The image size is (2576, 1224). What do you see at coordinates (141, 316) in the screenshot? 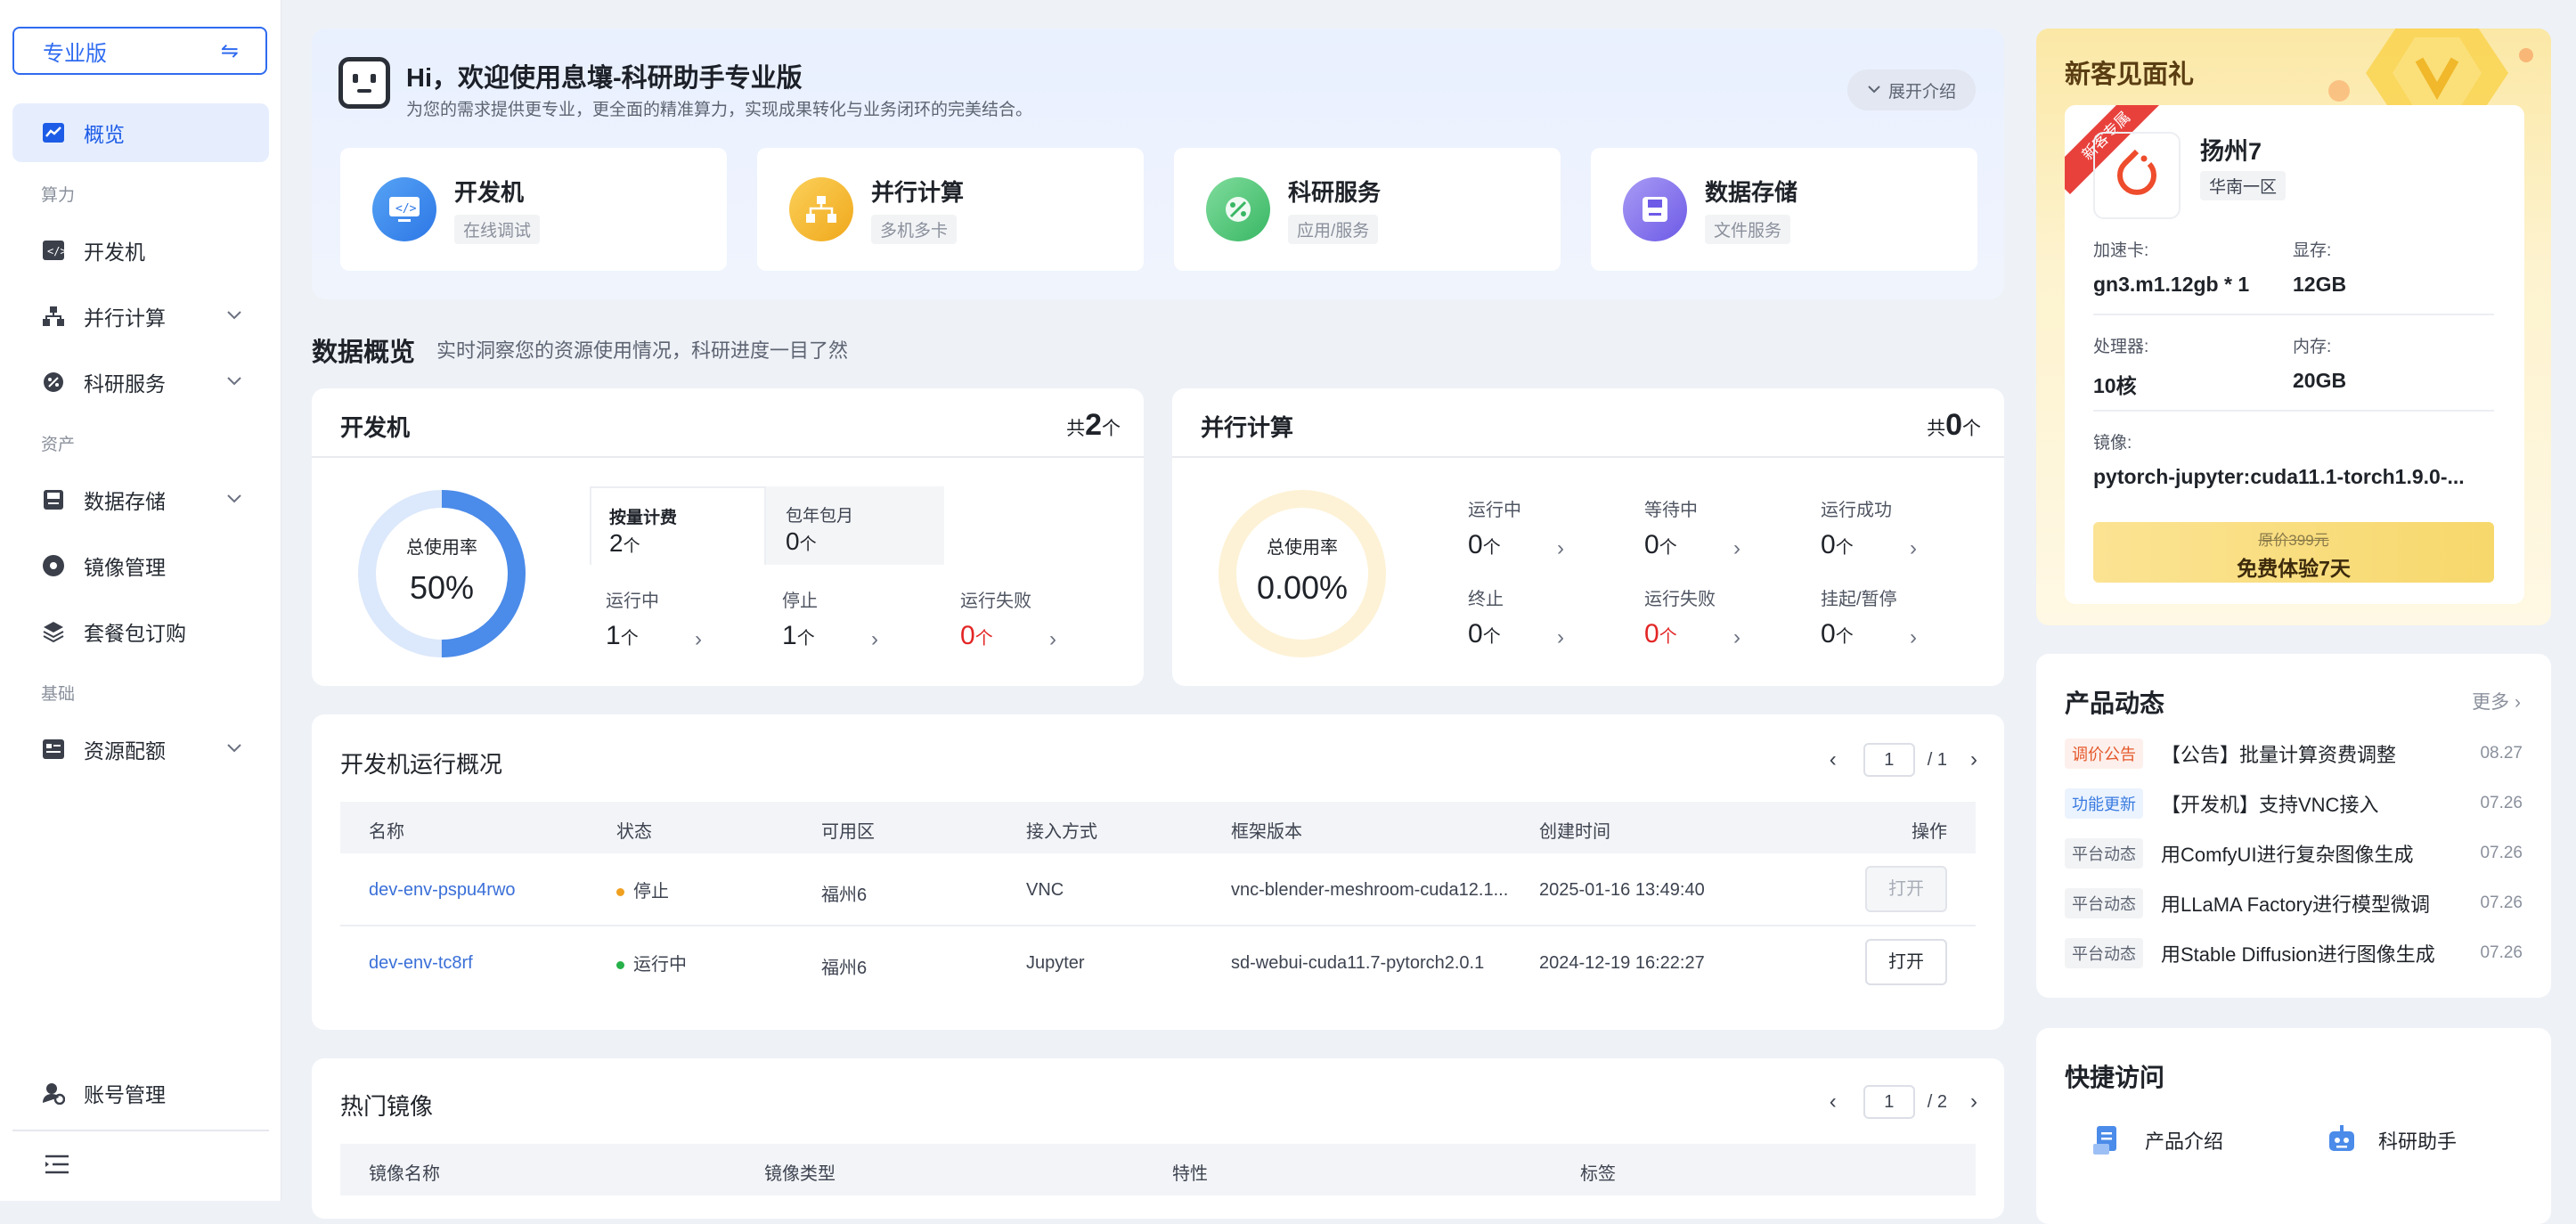
I see `sidebar-item-parallel: 并行计算` at bounding box center [141, 316].